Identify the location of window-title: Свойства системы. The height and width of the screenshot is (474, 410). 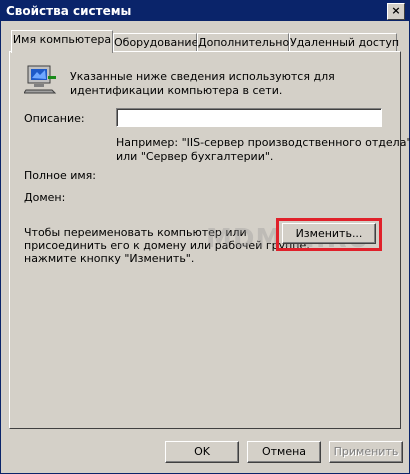
(69, 11).